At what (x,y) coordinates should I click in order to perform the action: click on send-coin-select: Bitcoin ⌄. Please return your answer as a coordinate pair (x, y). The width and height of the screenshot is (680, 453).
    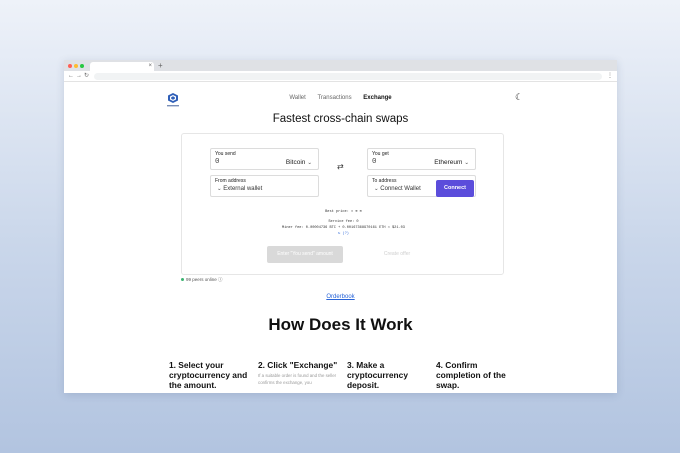
    Looking at the image, I should click on (299, 162).